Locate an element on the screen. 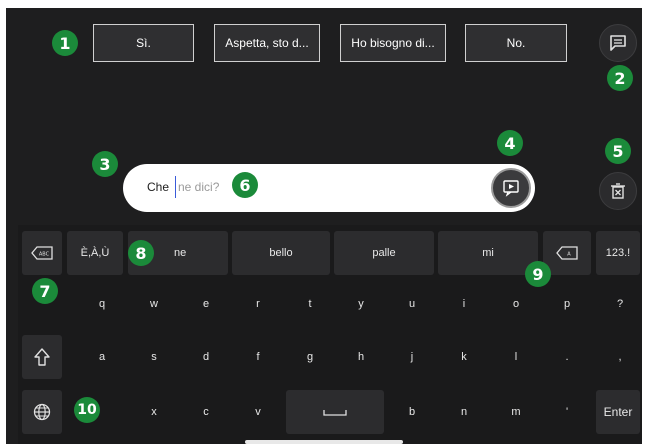 This screenshot has width=646, height=446. key-comma: , is located at coordinates (618, 357).